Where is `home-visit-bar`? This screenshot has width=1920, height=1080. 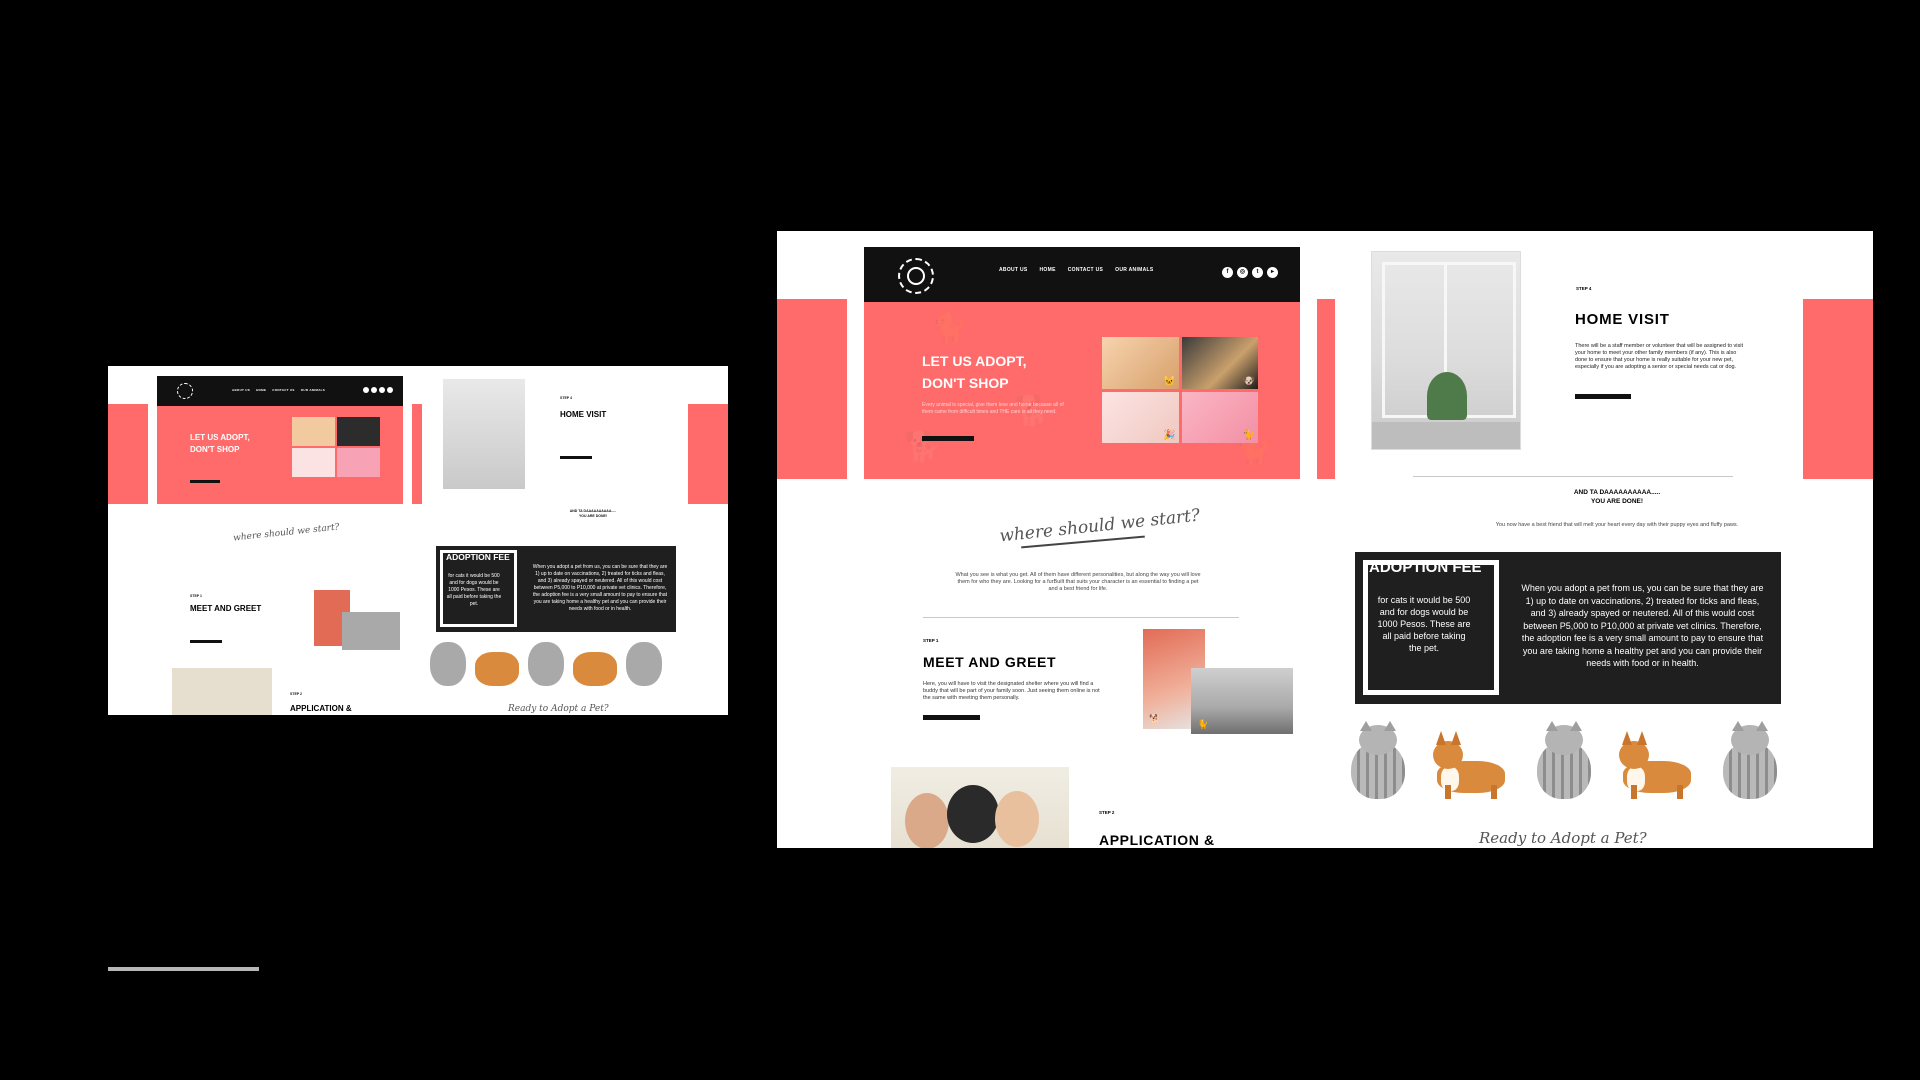 home-visit-bar is located at coordinates (1603, 396).